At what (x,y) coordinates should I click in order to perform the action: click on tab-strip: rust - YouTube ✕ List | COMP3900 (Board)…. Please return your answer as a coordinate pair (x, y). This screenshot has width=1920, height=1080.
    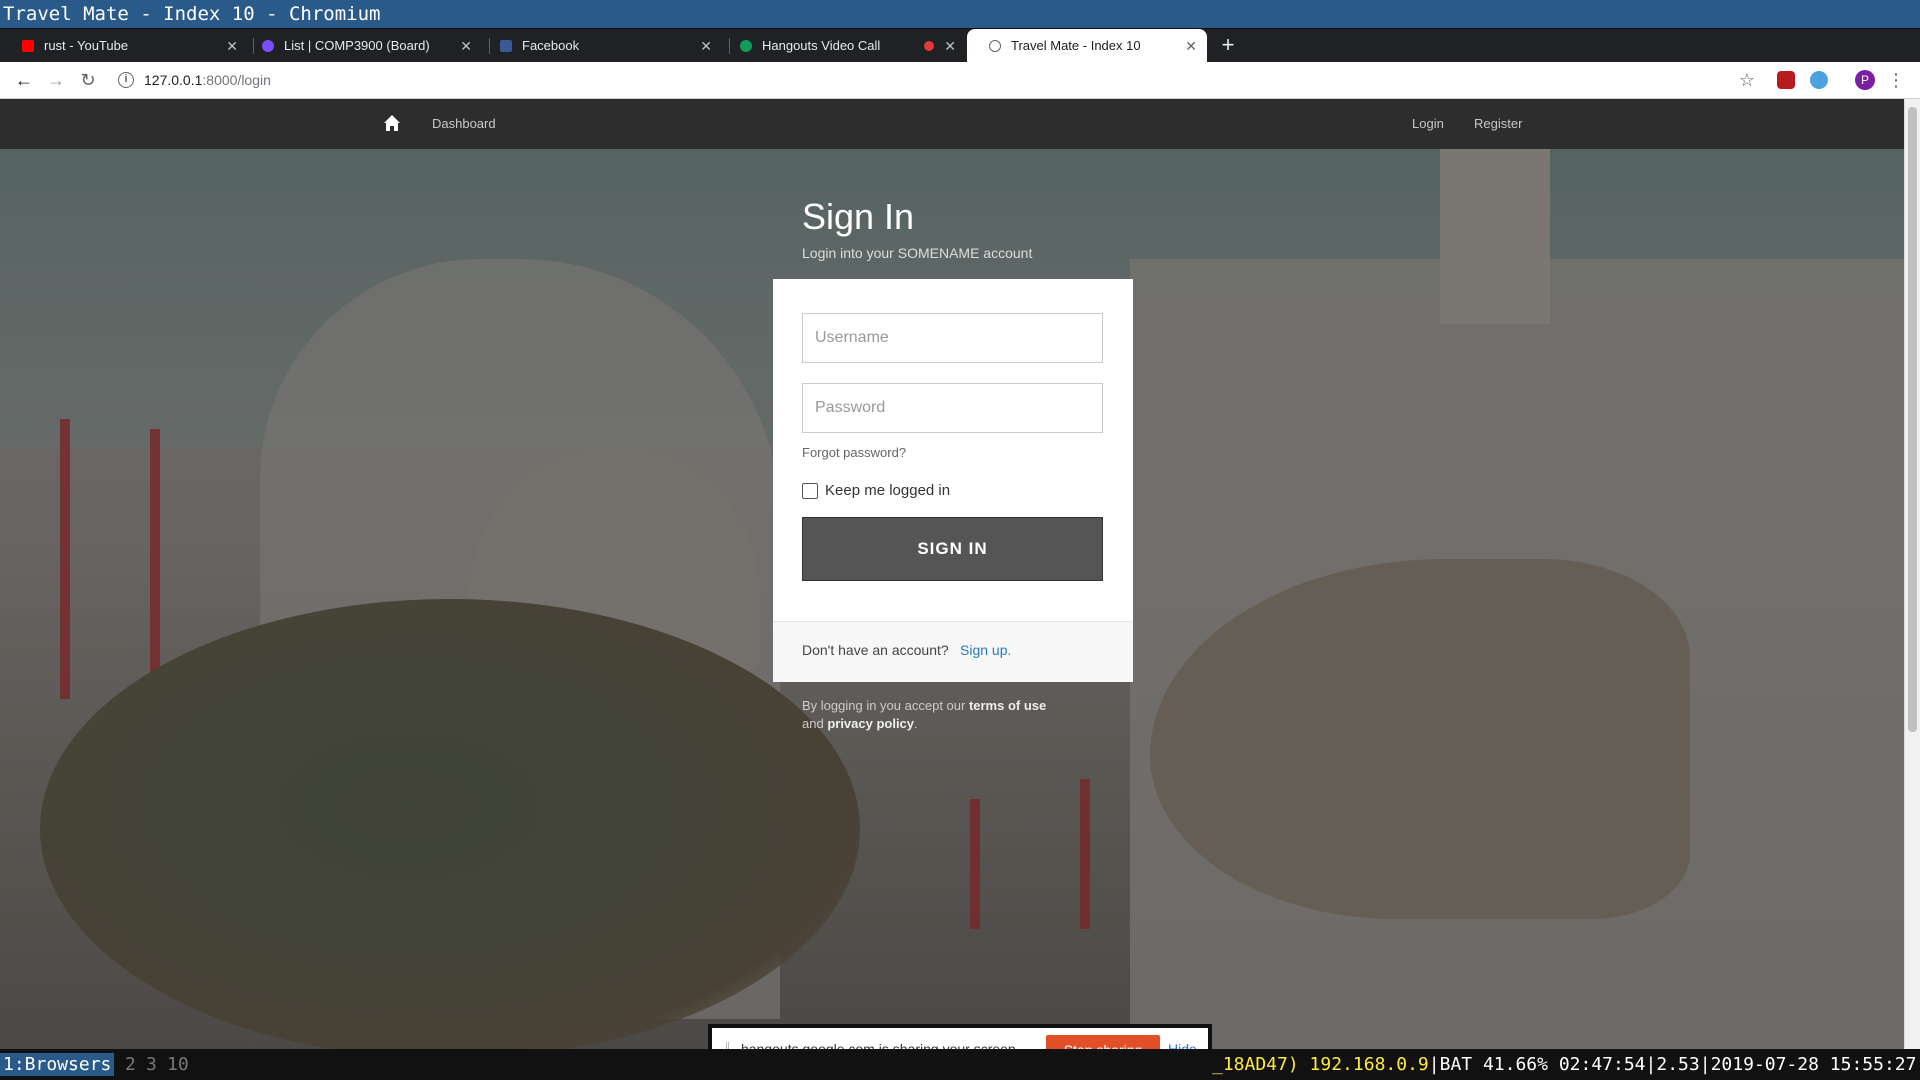
    Looking at the image, I should click on (960, 45).